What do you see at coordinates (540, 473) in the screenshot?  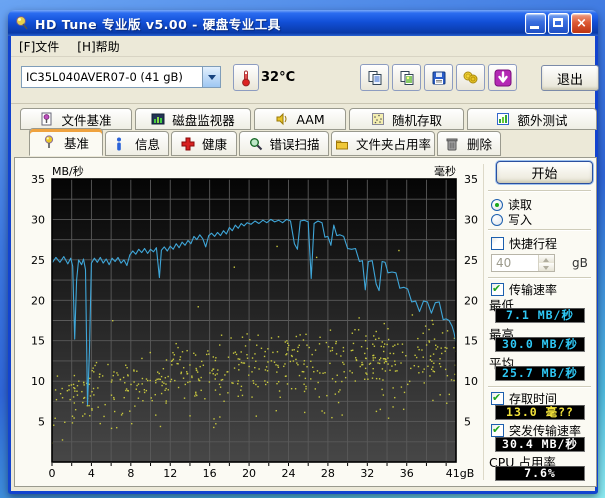 I see `cpu-usage-display: 7.6%` at bounding box center [540, 473].